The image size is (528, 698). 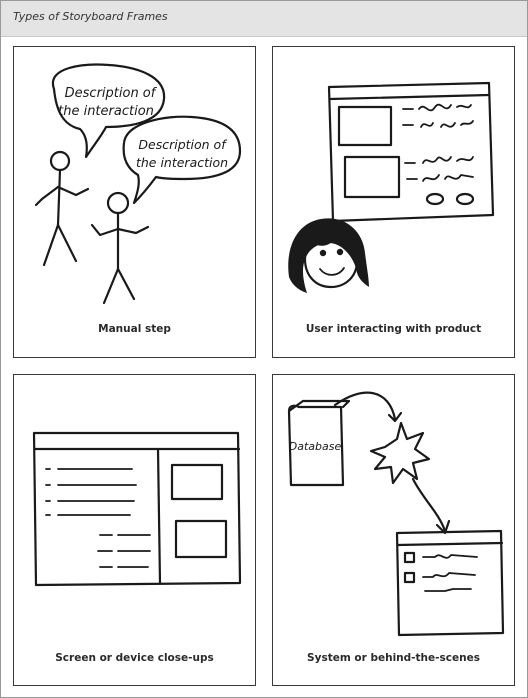 I want to click on bubble-1-text-line-2: the interaction, so click(x=106, y=111).